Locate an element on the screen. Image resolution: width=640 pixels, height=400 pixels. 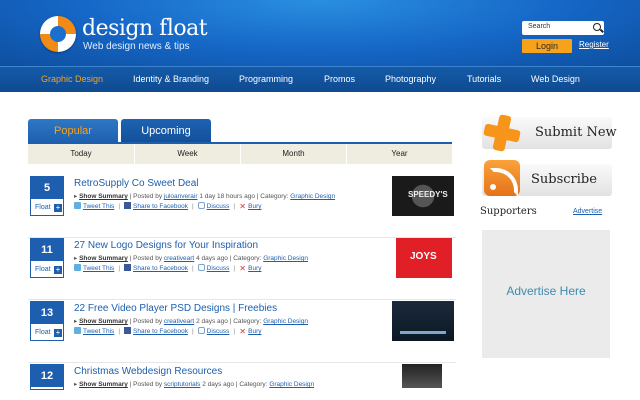
vote-count: 13 is located at coordinates (47, 313).